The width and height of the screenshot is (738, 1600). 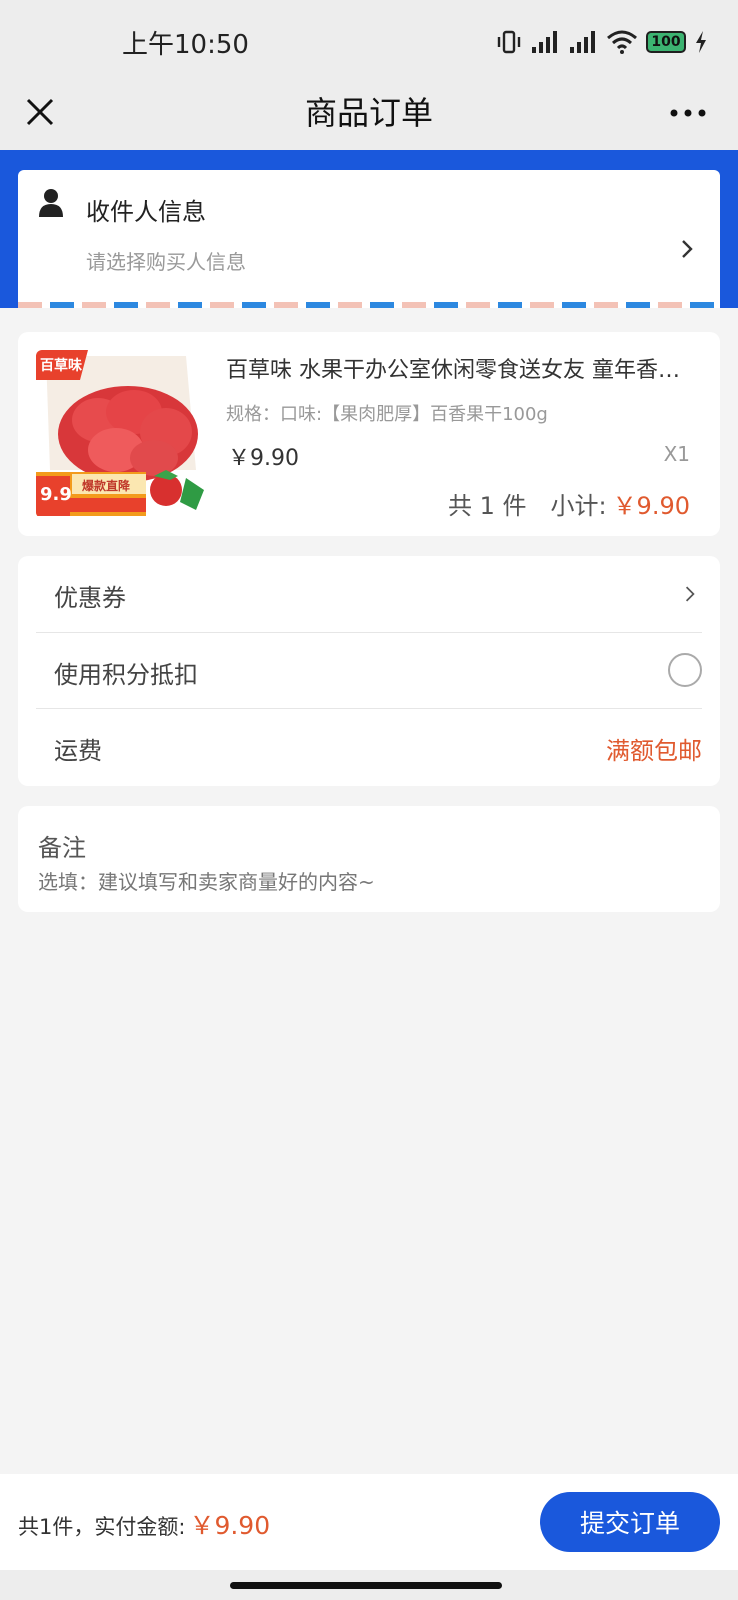 I want to click on vibrate-icon, so click(x=509, y=42).